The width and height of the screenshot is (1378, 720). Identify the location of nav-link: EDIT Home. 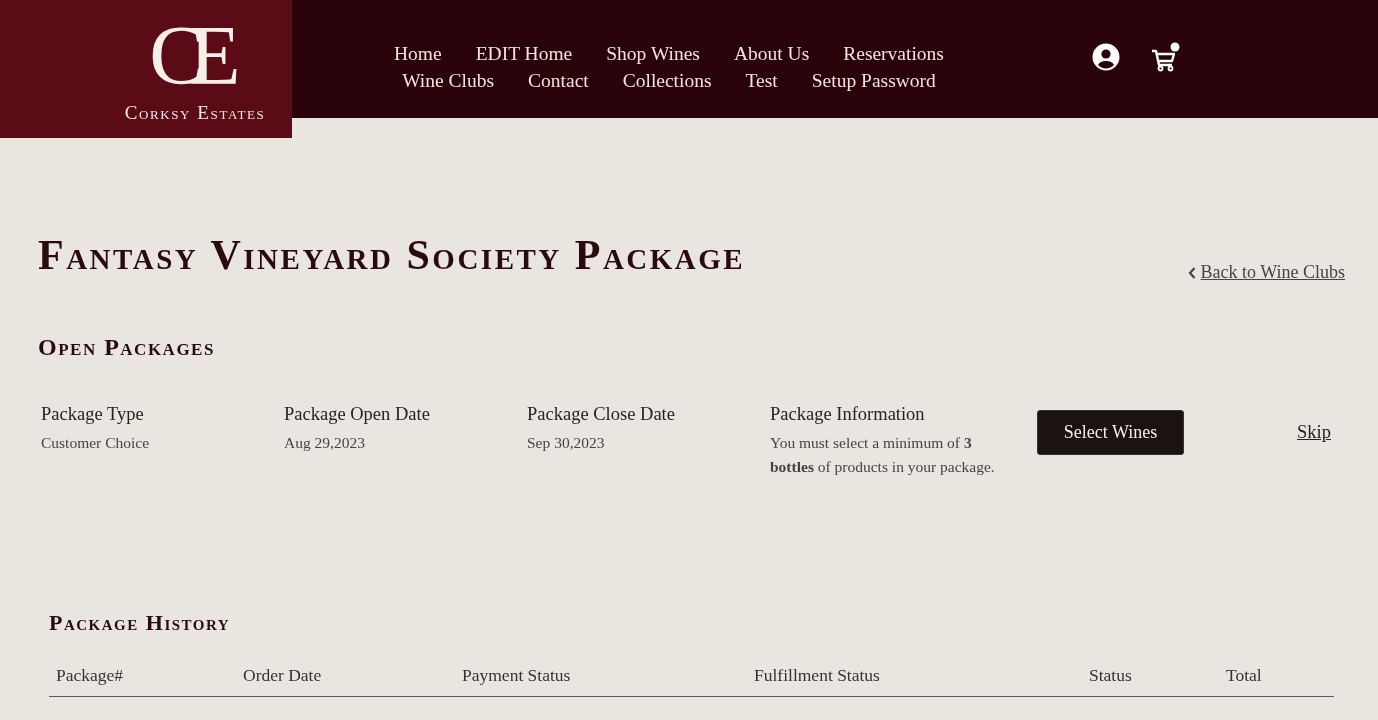
(524, 53).